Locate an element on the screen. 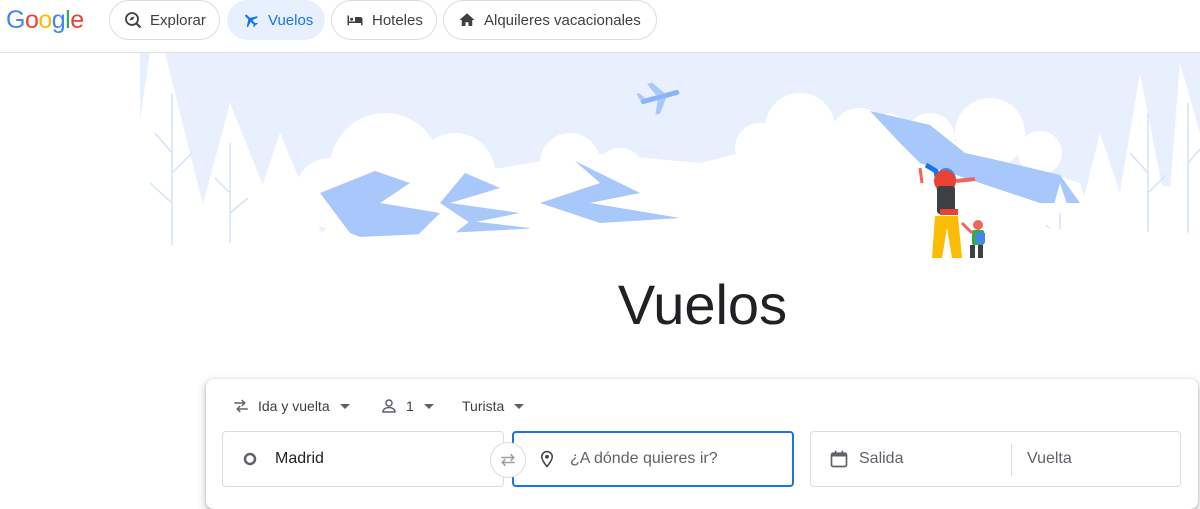 The image size is (1200, 509). swap-icon is located at coordinates (508, 460).